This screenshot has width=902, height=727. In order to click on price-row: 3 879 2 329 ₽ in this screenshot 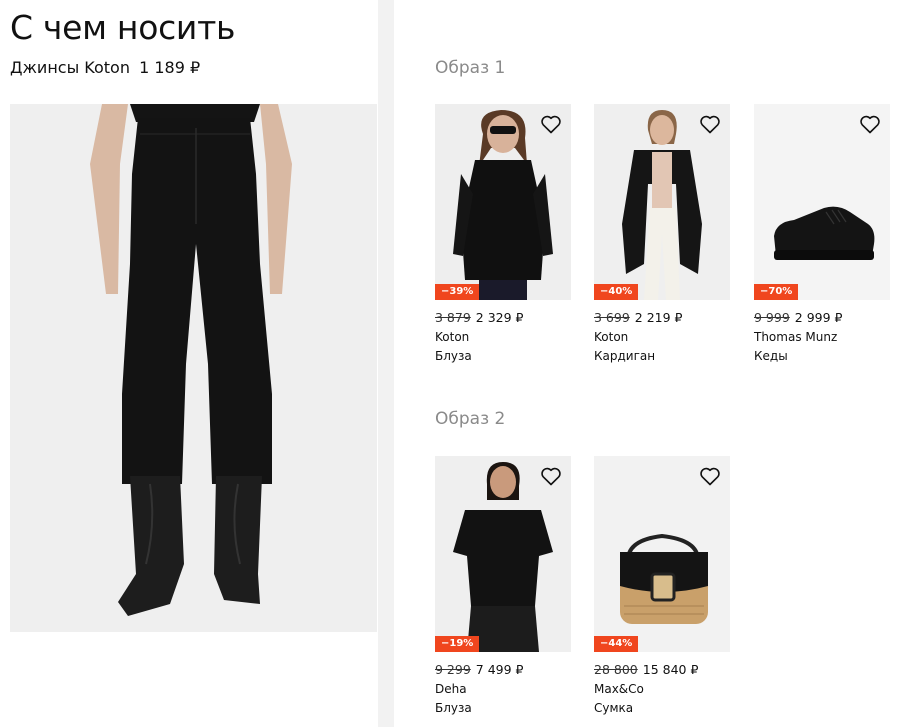, I will do `click(503, 317)`.